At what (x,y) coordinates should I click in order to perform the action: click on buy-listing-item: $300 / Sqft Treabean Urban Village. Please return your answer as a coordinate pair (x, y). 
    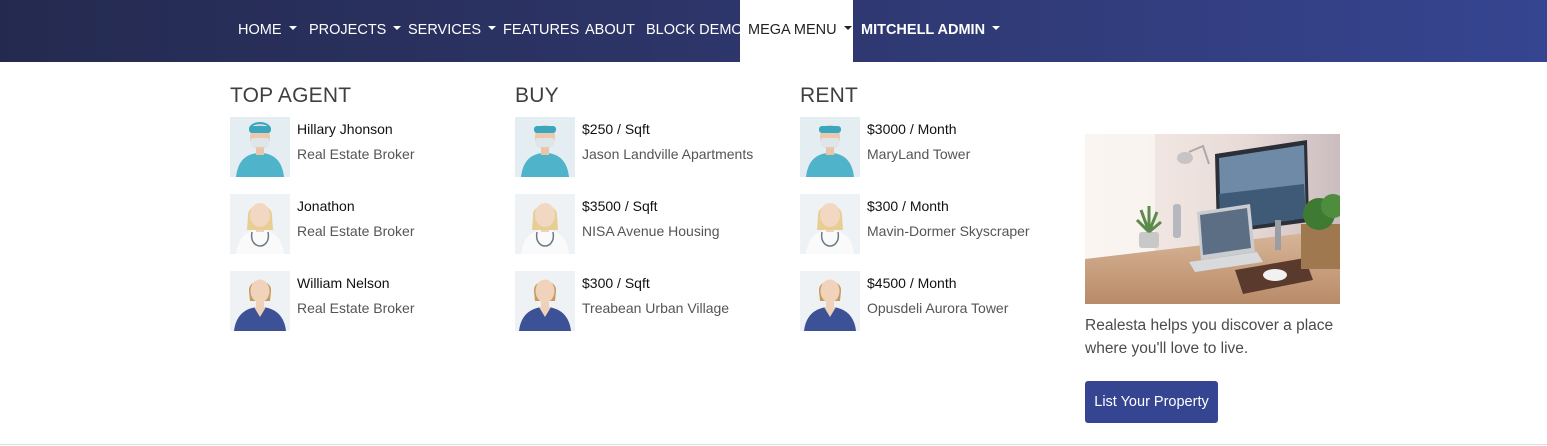
    Looking at the image, I should click on (650, 302).